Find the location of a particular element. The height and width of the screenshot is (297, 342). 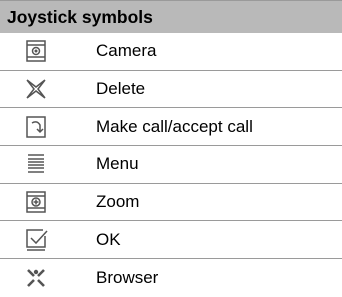

menu-icon is located at coordinates (36, 164).